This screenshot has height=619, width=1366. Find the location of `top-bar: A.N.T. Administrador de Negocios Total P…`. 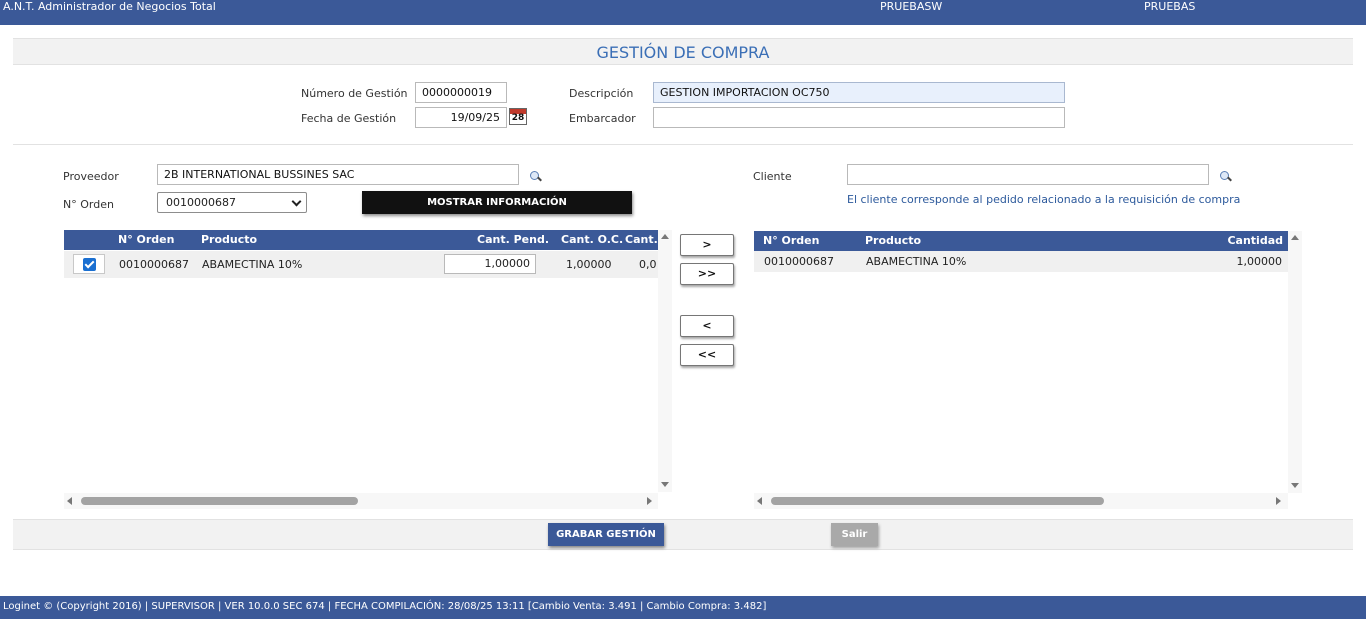

top-bar: A.N.T. Administrador de Negocios Total P… is located at coordinates (683, 12).